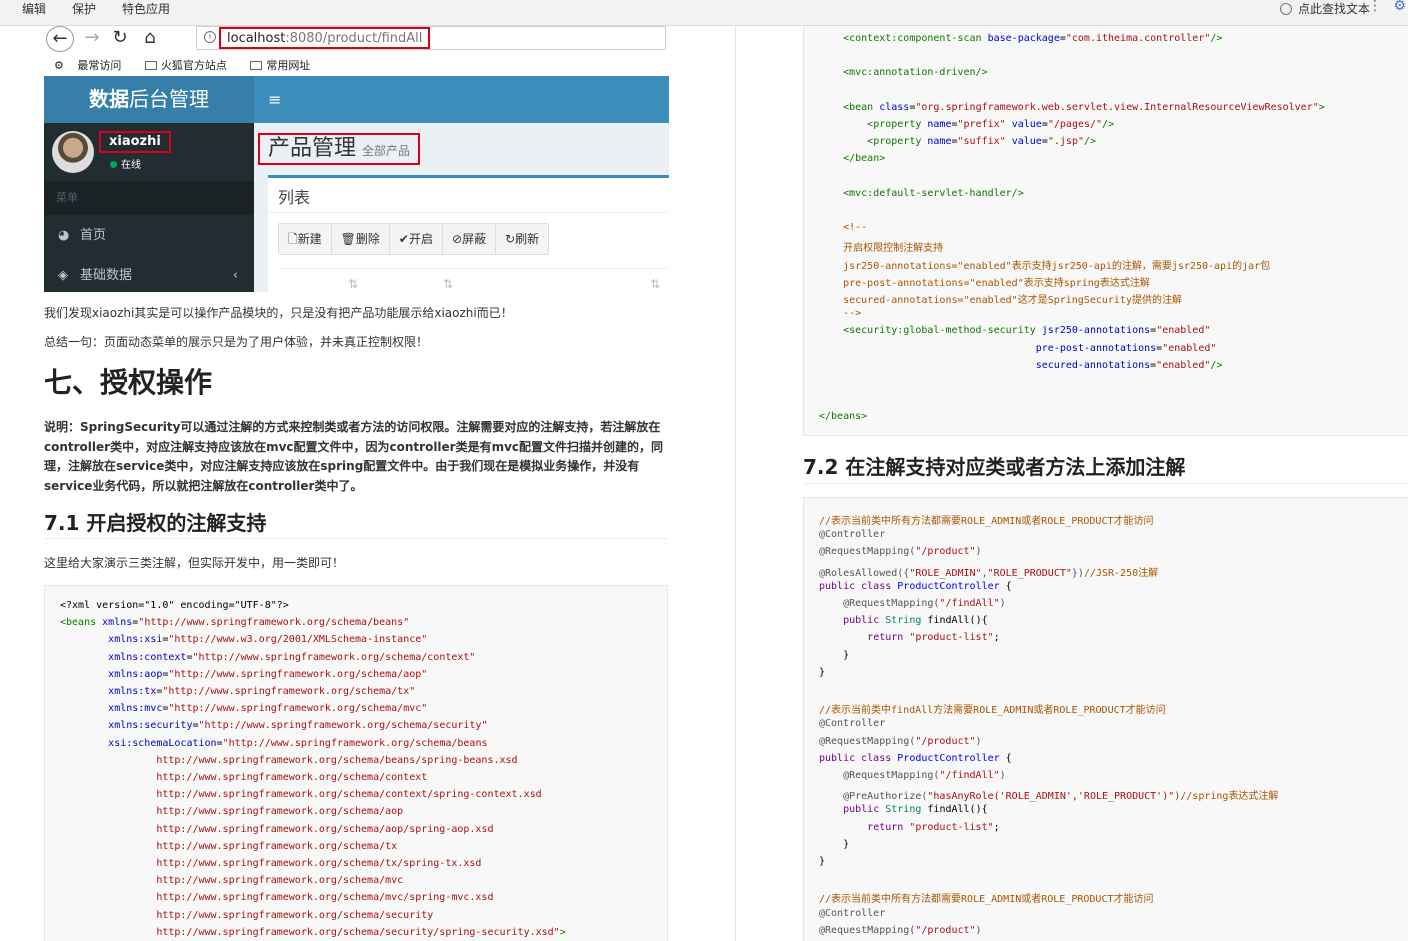 This screenshot has width=1408, height=941. Describe the element at coordinates (360, 239) in the screenshot. I see `delete-button: 🗑删除` at that location.